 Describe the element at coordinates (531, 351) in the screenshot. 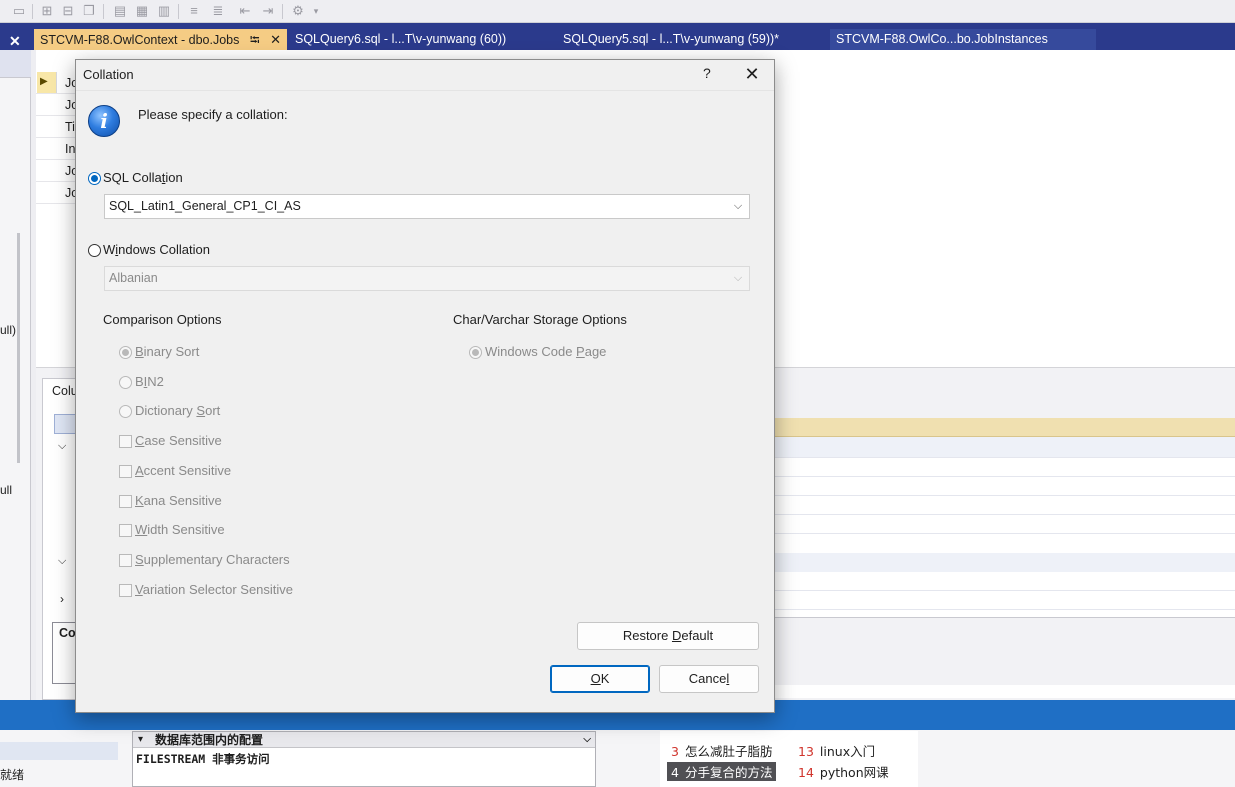

I see `label-part: Windows Code` at that location.